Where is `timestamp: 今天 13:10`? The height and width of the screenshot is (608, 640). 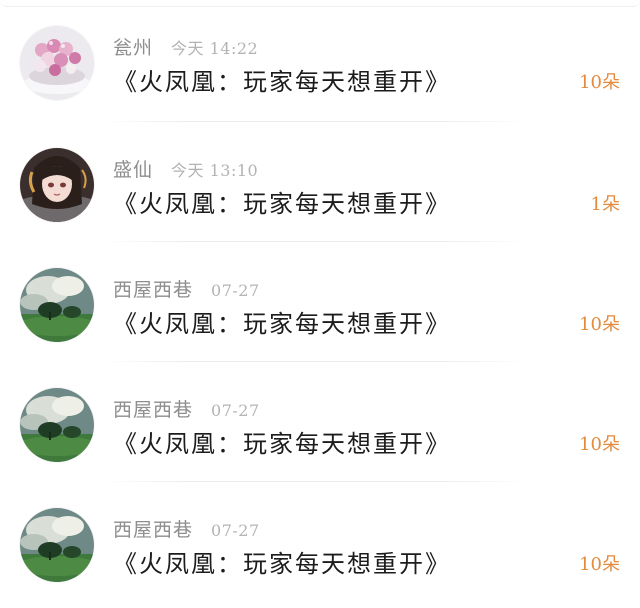 timestamp: 今天 13:10 is located at coordinates (215, 170).